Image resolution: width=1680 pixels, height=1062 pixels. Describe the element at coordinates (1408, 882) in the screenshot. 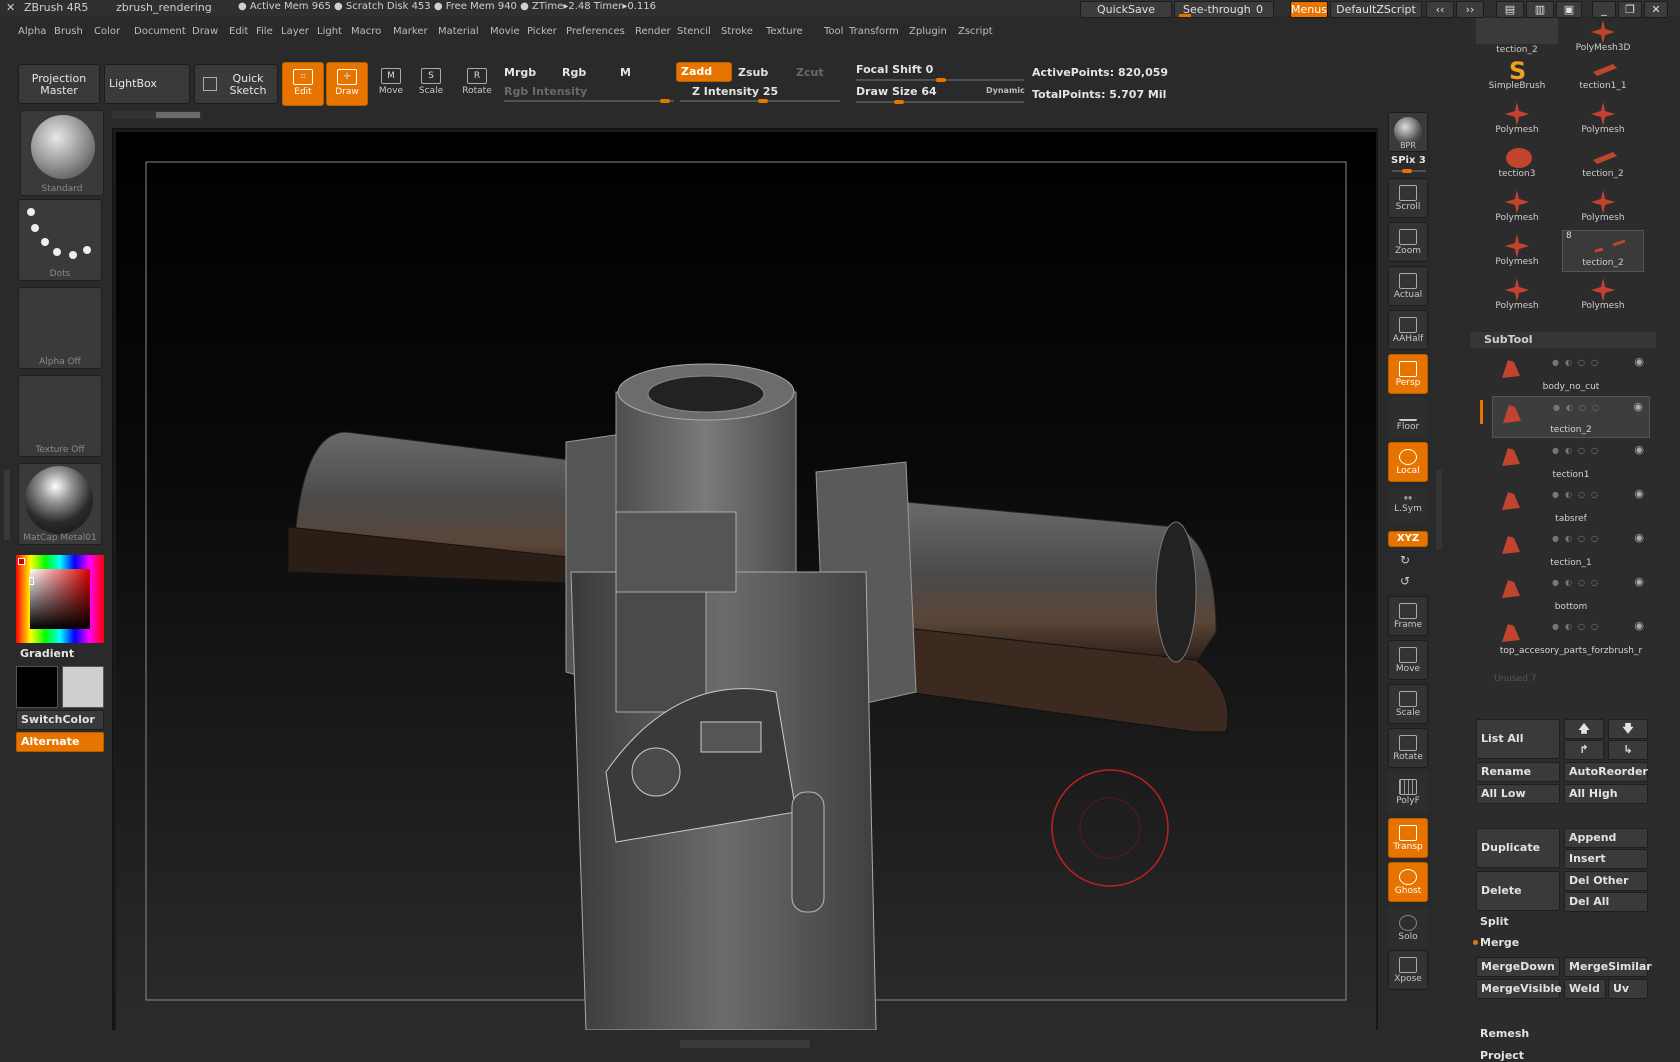

I see `ghost-button: Ghost` at that location.